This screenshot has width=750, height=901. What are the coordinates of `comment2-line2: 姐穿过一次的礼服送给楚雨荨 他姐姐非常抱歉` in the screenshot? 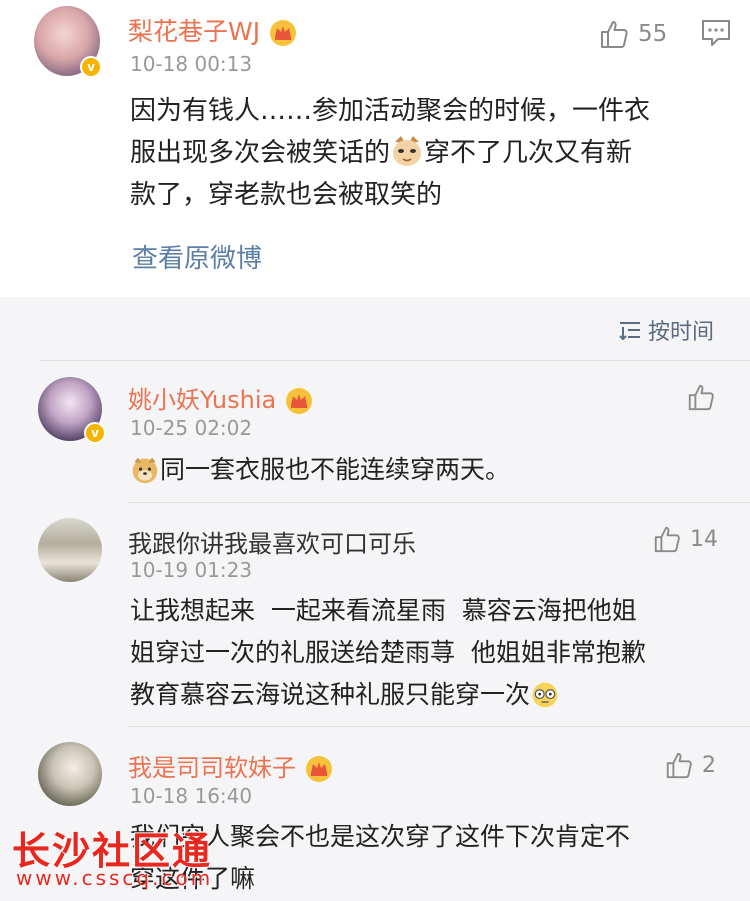 It's located at (388, 652).